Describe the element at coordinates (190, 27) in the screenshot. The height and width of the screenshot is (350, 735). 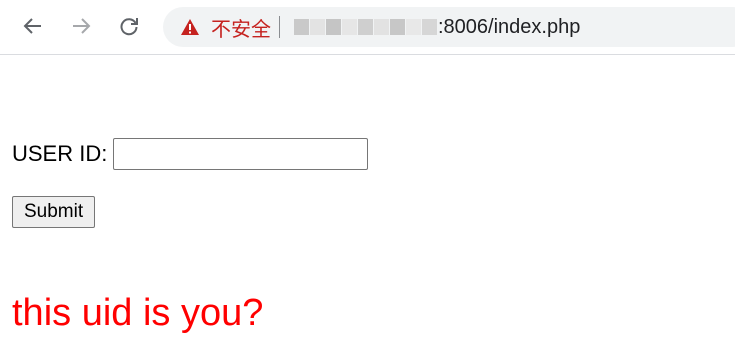
I see `warning-triangle-icon` at that location.